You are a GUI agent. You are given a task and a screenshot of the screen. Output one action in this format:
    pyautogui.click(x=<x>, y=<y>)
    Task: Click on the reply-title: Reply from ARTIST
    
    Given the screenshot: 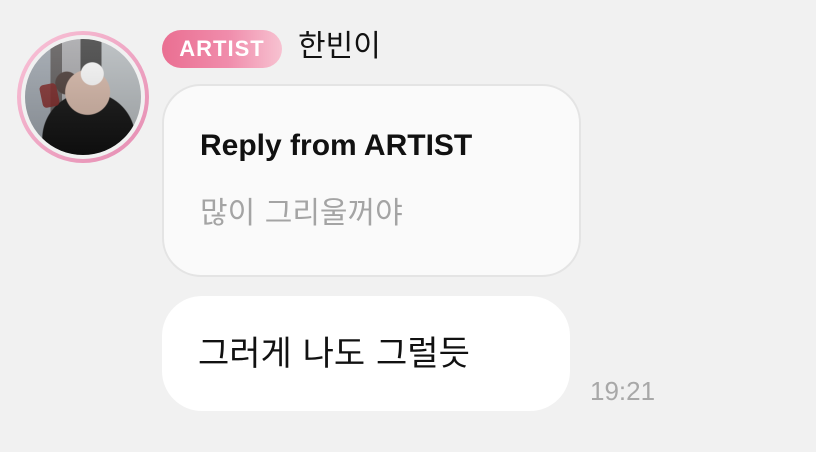 What is the action you would take?
    pyautogui.click(x=336, y=145)
    